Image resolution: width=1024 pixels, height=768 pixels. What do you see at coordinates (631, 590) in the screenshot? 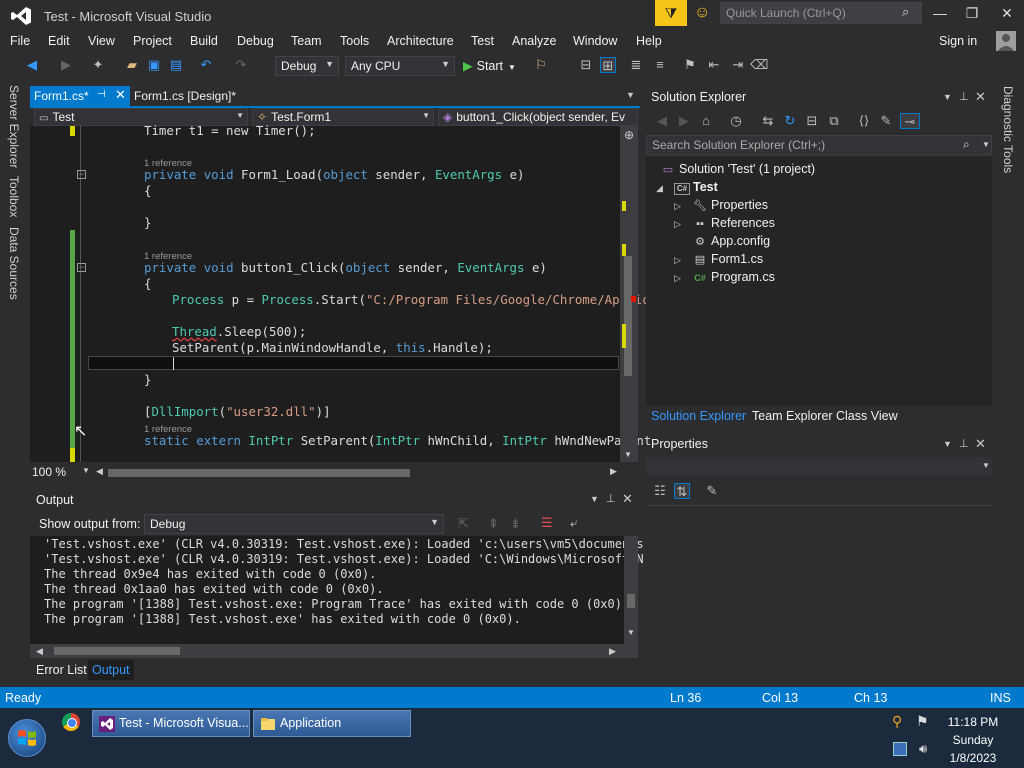
I see `output-vertical-scrollbar: ▼` at bounding box center [631, 590].